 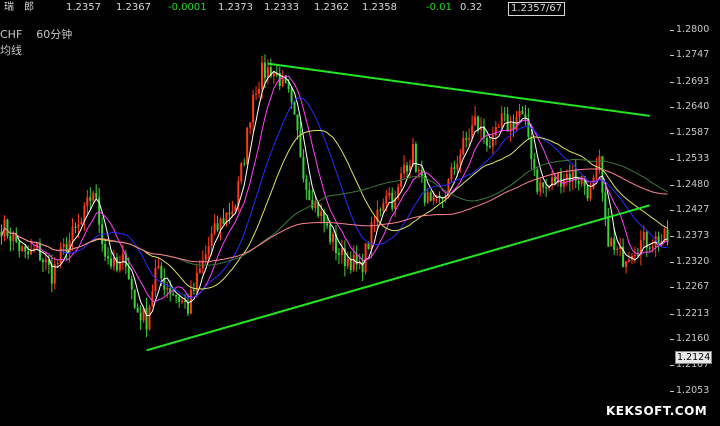 What do you see at coordinates (11, 34) in the screenshot?
I see `chart-symbol: CHF` at bounding box center [11, 34].